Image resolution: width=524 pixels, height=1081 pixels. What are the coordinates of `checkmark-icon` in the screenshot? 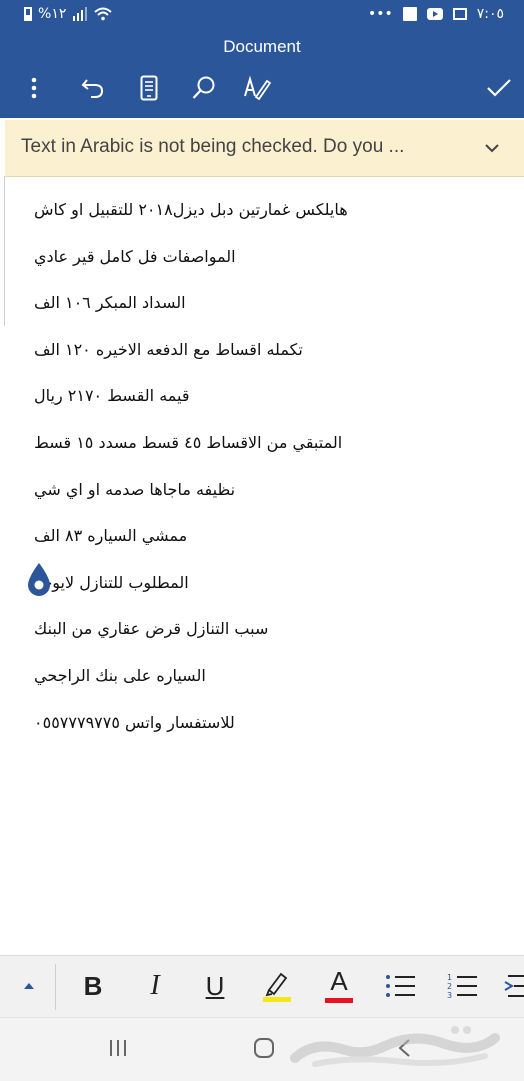 It's located at (499, 88).